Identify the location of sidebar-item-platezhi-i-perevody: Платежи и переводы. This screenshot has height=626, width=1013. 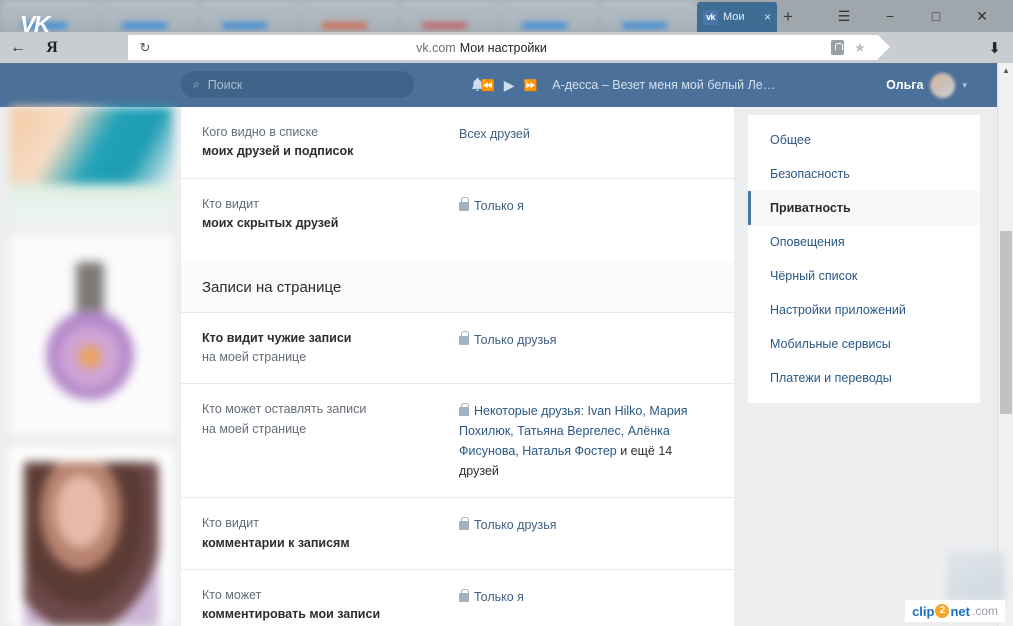
(864, 378).